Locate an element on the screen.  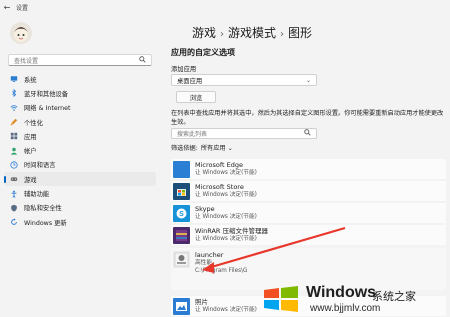
windows-logo-icon is located at coordinates (281, 299).